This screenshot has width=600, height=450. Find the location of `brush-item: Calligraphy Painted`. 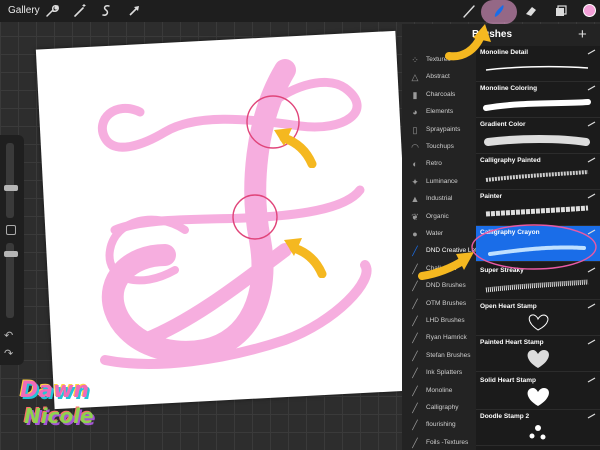

brush-item: Calligraphy Painted is located at coordinates (538, 172).